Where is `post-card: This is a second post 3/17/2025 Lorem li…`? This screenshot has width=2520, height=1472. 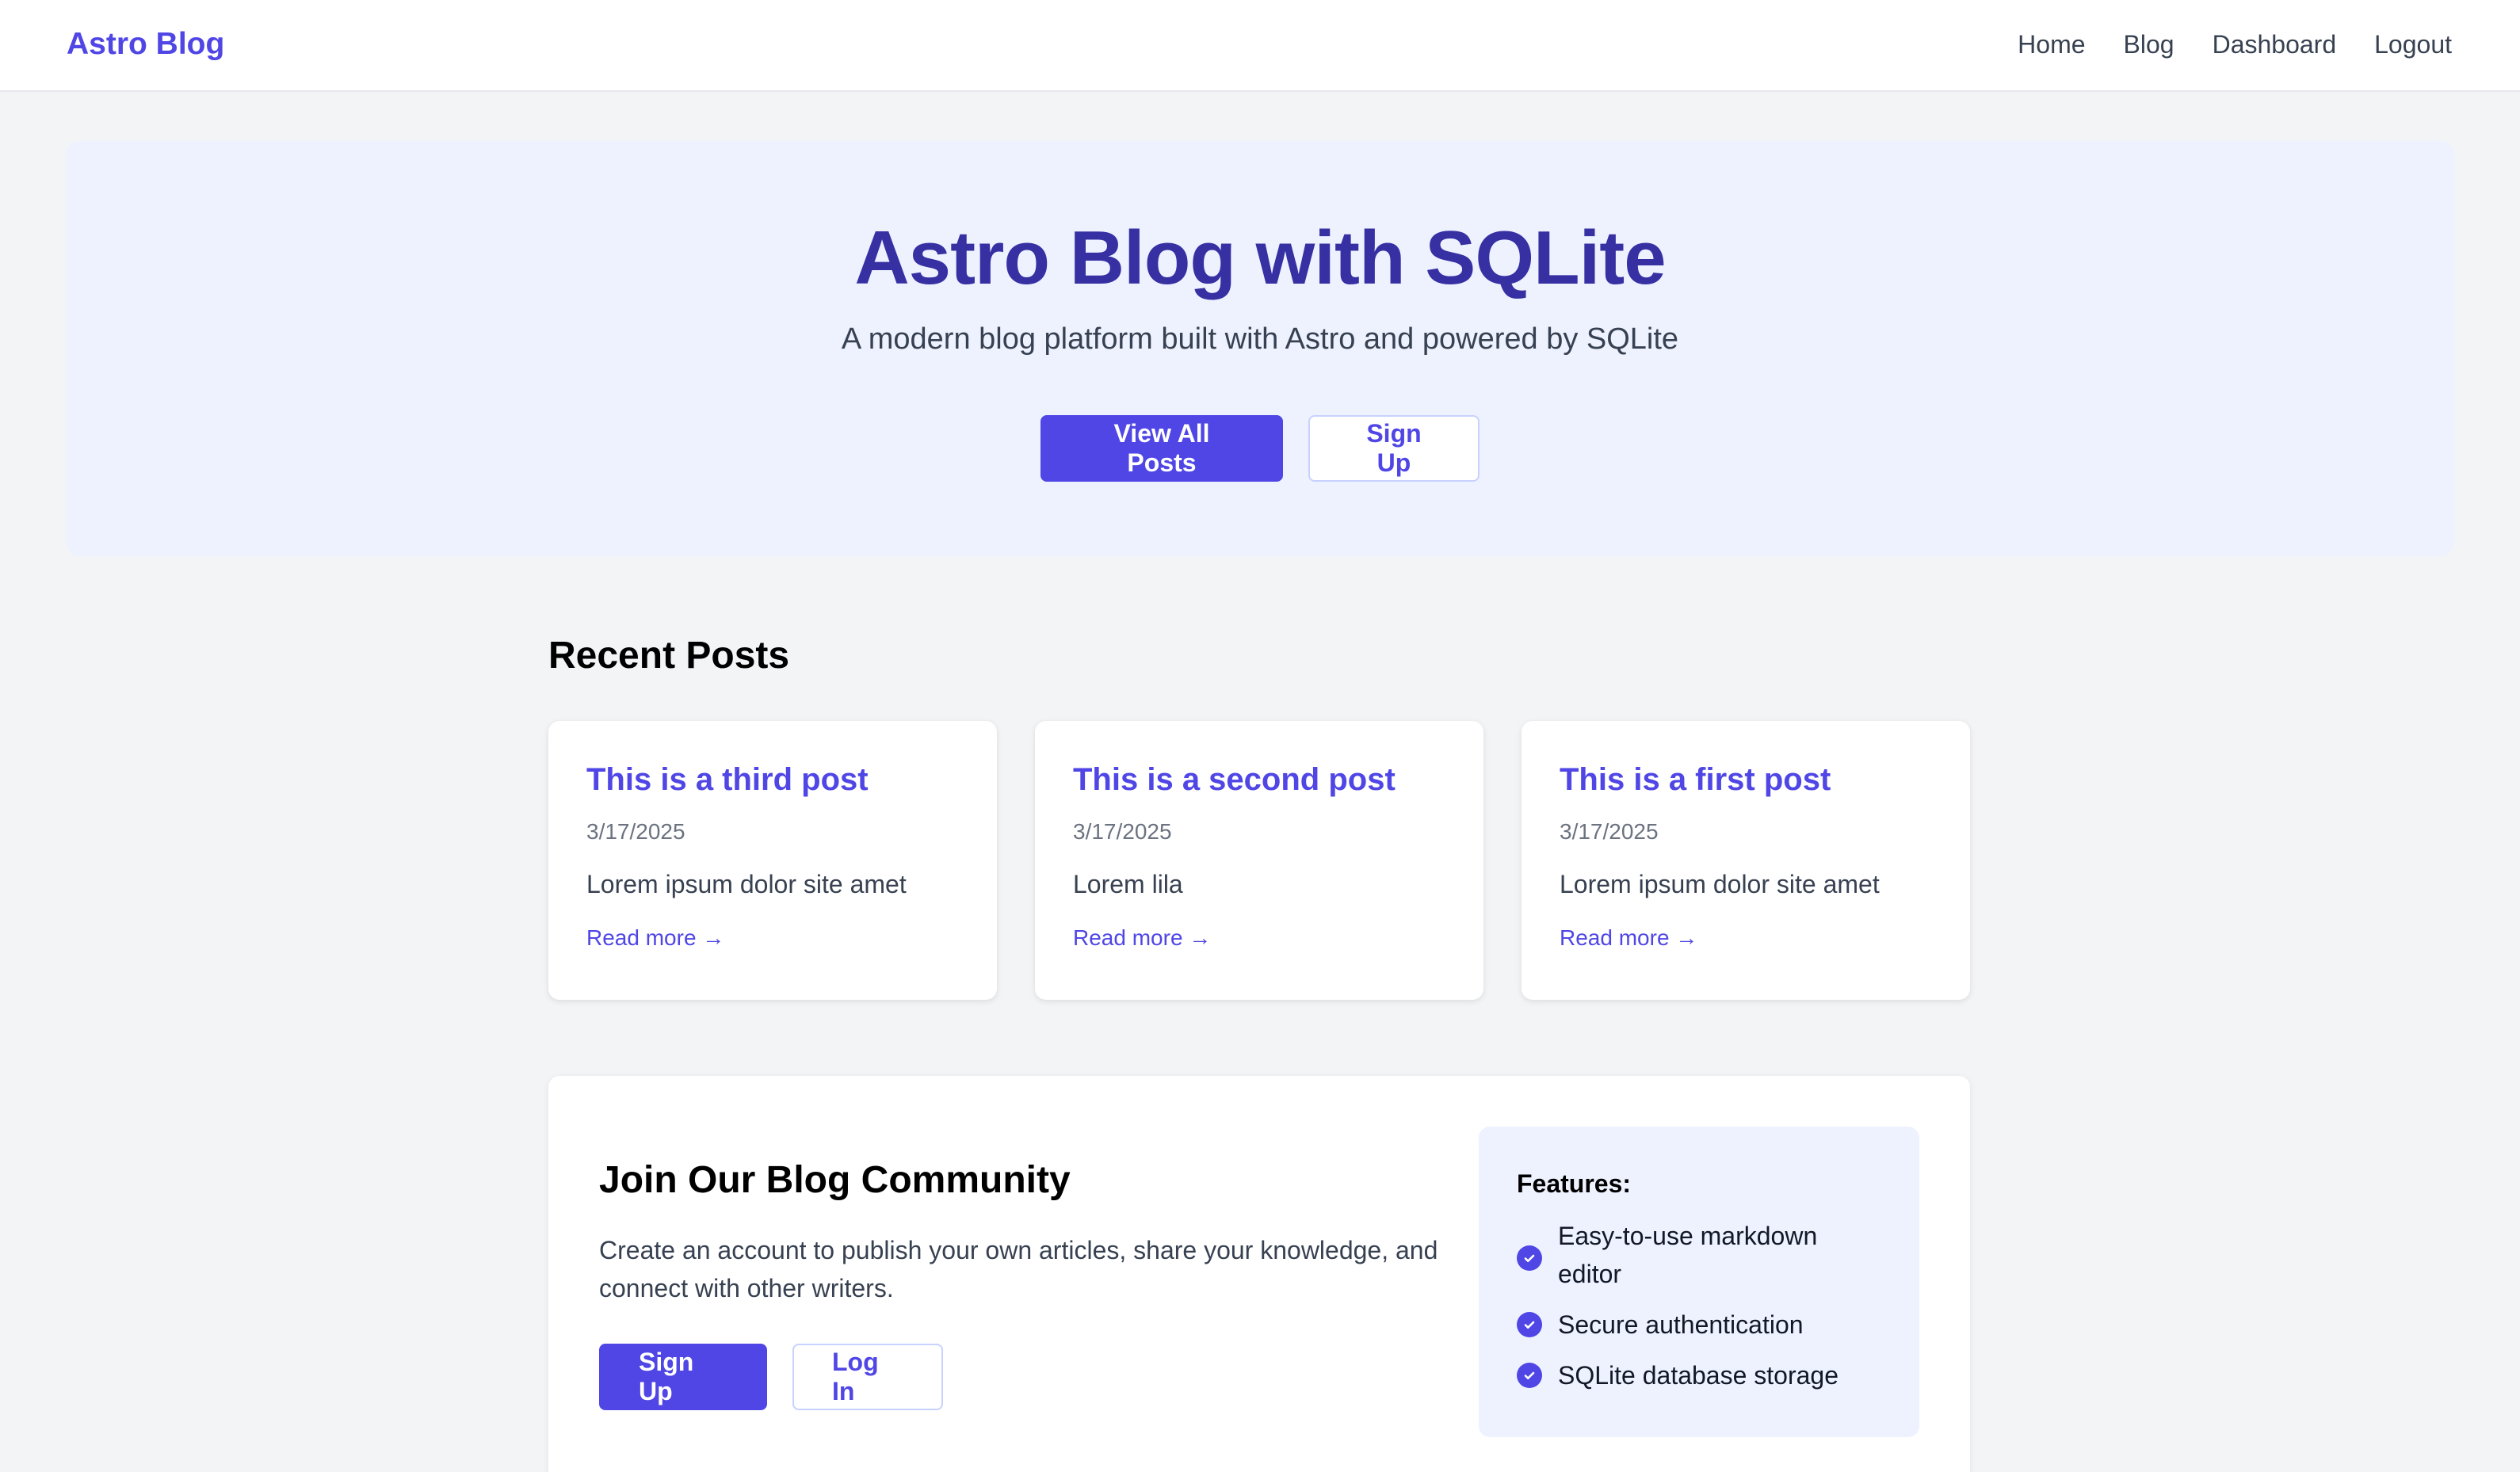 post-card: This is a second post 3/17/2025 Lorem li… is located at coordinates (1259, 860).